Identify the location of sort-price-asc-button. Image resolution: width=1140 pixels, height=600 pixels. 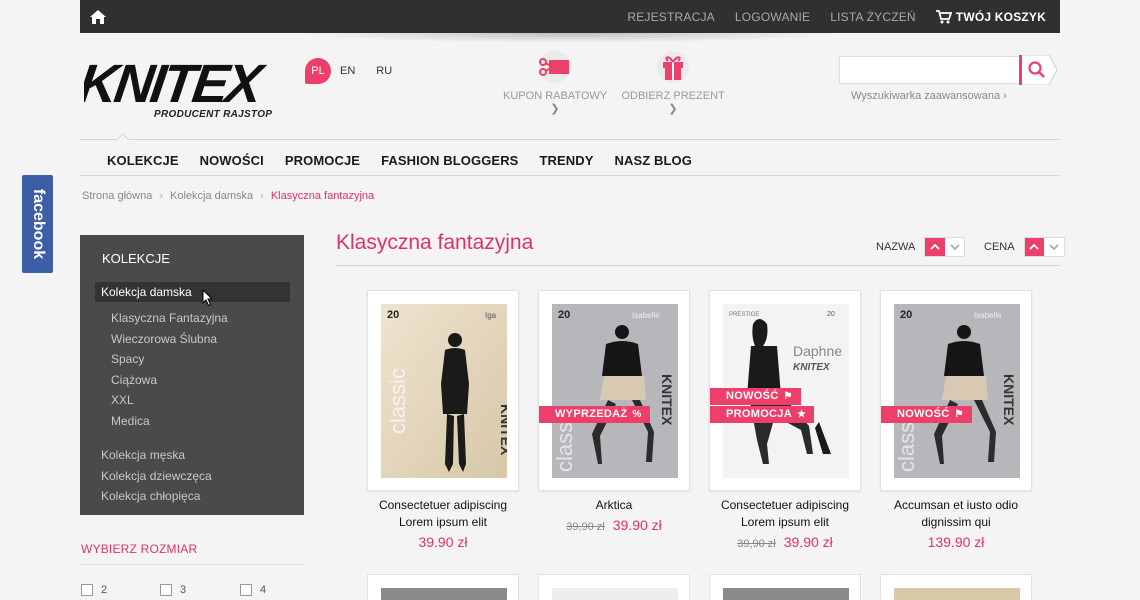
(1034, 247).